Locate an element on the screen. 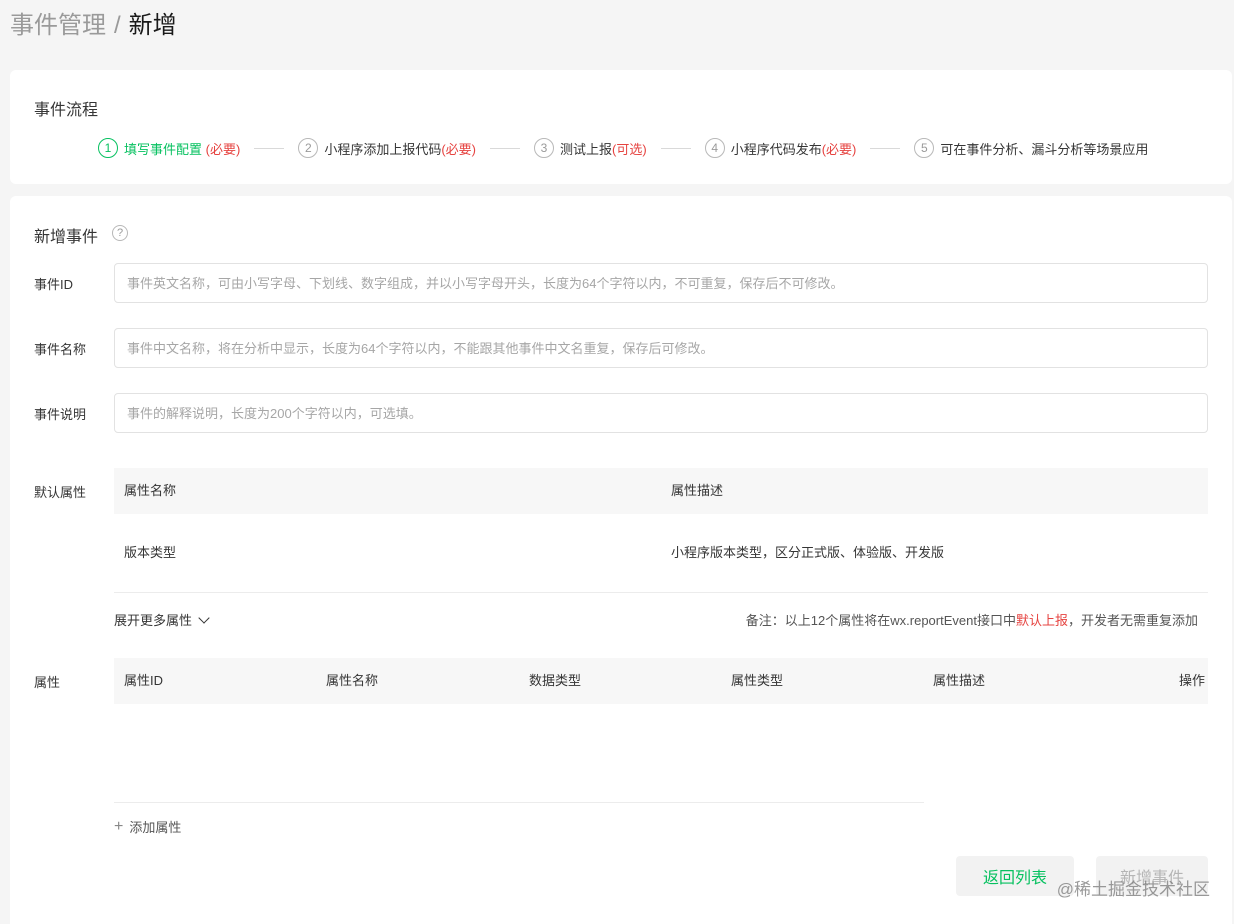  flow-step-3: 3 测试上报(可选) is located at coordinates (590, 148).